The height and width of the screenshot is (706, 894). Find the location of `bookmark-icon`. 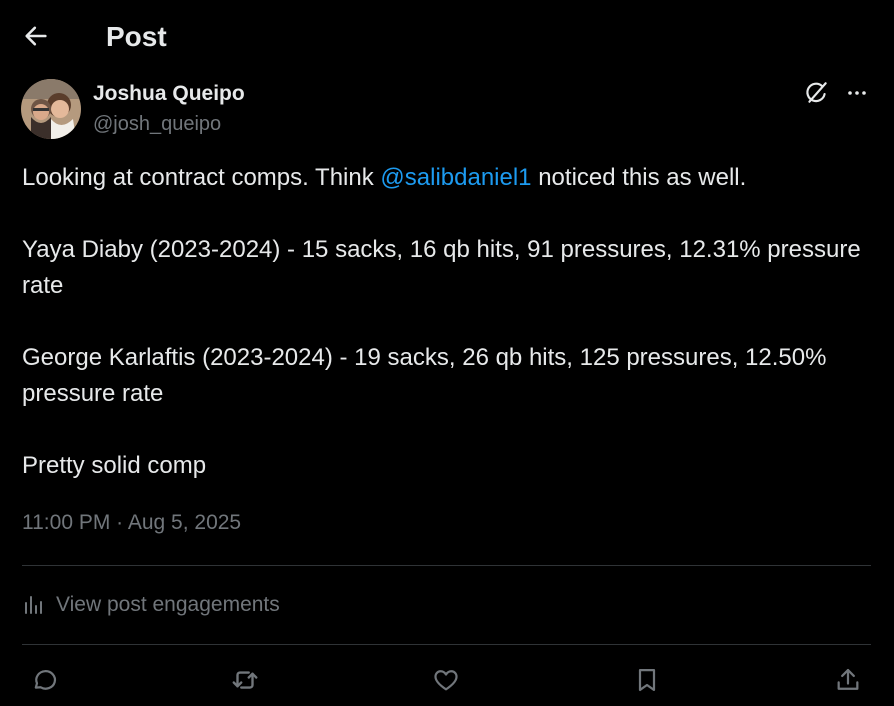

bookmark-icon is located at coordinates (647, 680).